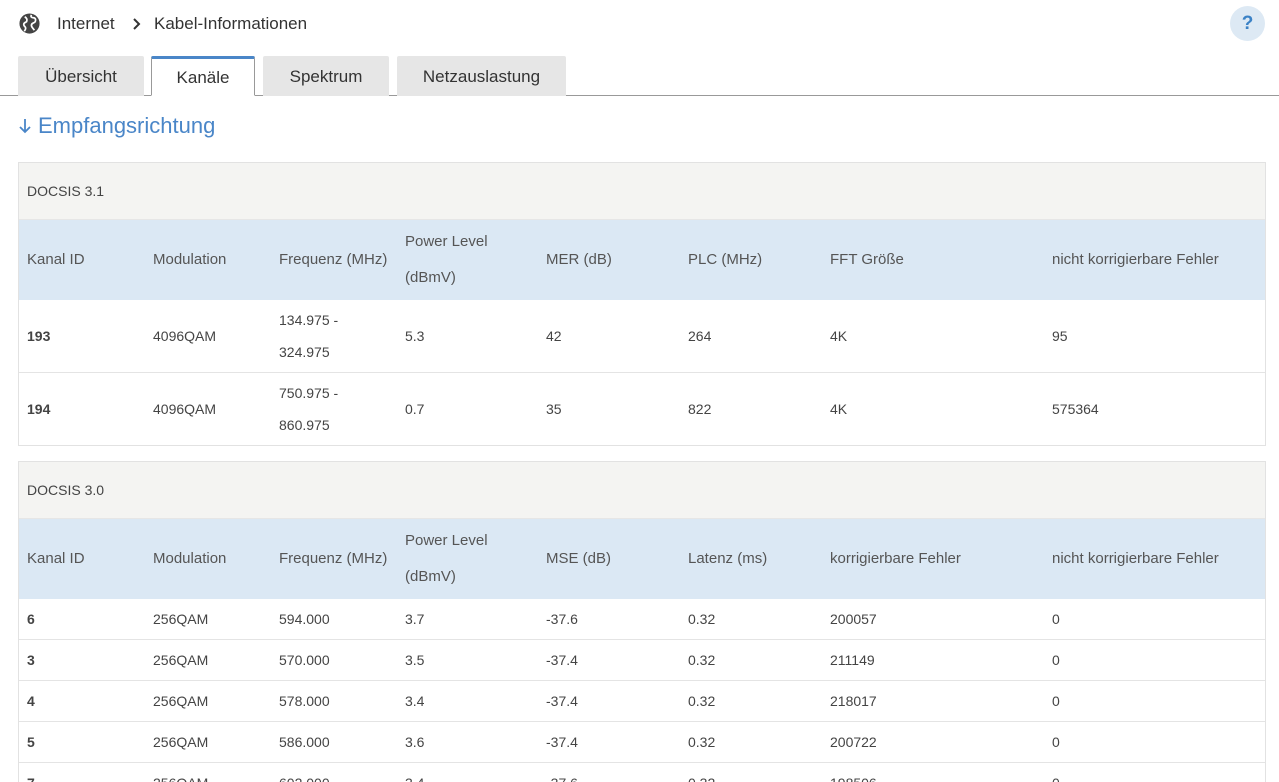 The image size is (1279, 782). What do you see at coordinates (81, 76) in the screenshot?
I see `tab-uebersicht: Übersicht` at bounding box center [81, 76].